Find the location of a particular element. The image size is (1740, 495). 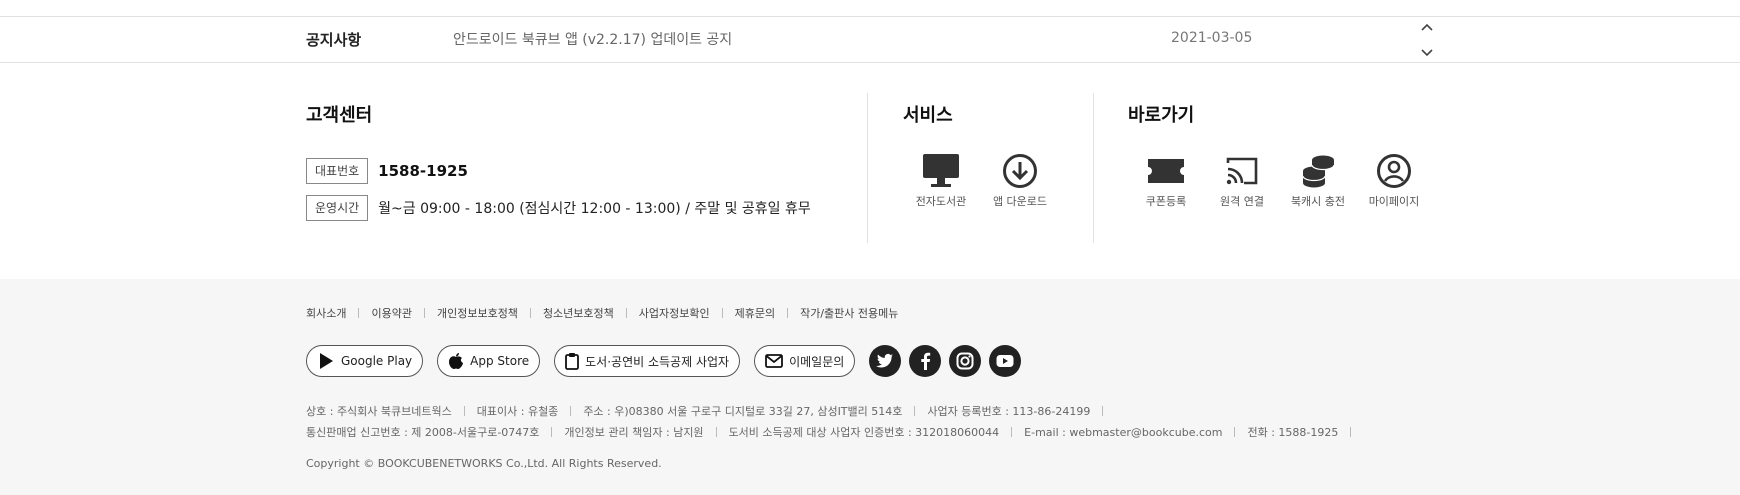

chevron-up-icon is located at coordinates (1427, 28).